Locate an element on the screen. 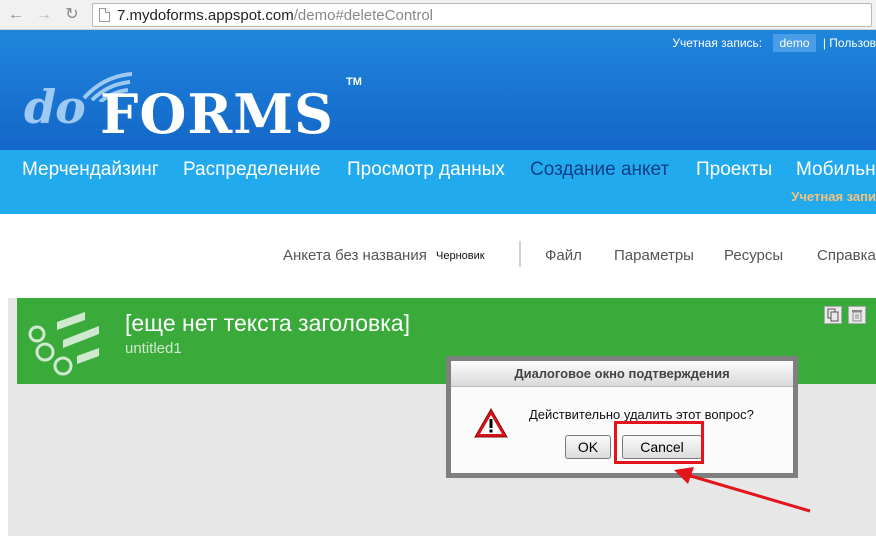  resources-menu: Ресурсы is located at coordinates (753, 255).